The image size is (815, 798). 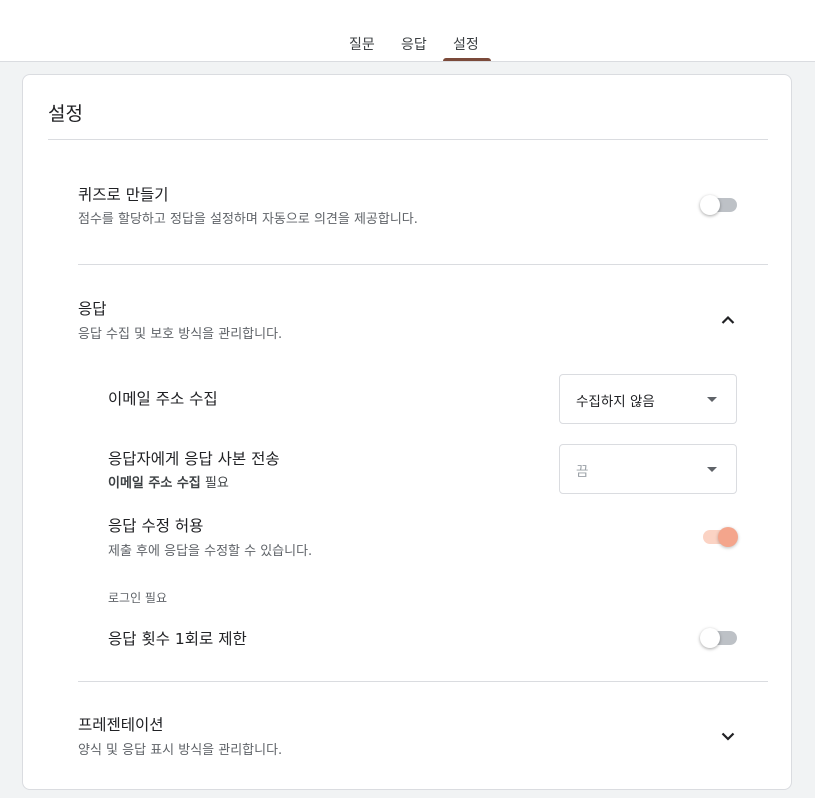 What do you see at coordinates (582, 472) in the screenshot?
I see `send-copy-selected: 끔` at bounding box center [582, 472].